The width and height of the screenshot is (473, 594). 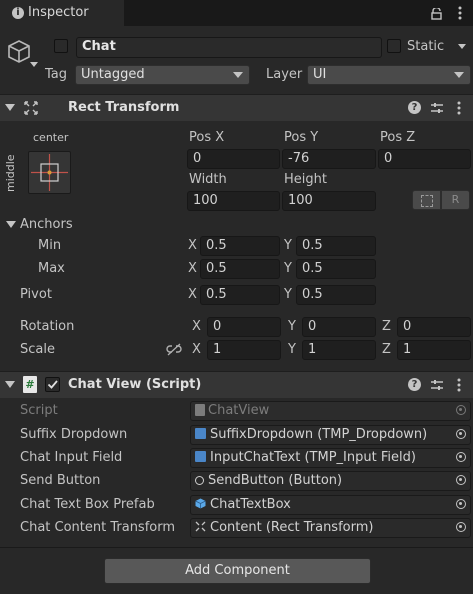 What do you see at coordinates (30, 384) in the screenshot?
I see `script-file-icon: #` at bounding box center [30, 384].